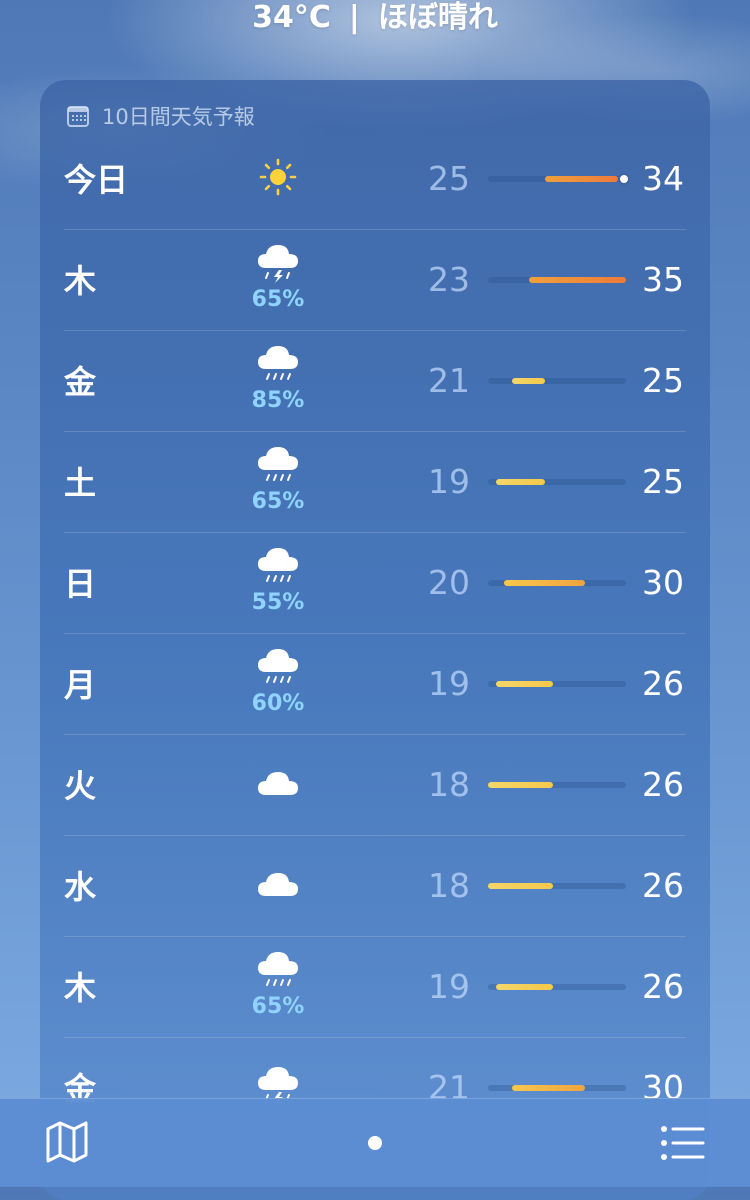 This screenshot has height=1200, width=750. What do you see at coordinates (375, 179) in the screenshot?
I see `forecast-row: 今日 25 34` at bounding box center [375, 179].